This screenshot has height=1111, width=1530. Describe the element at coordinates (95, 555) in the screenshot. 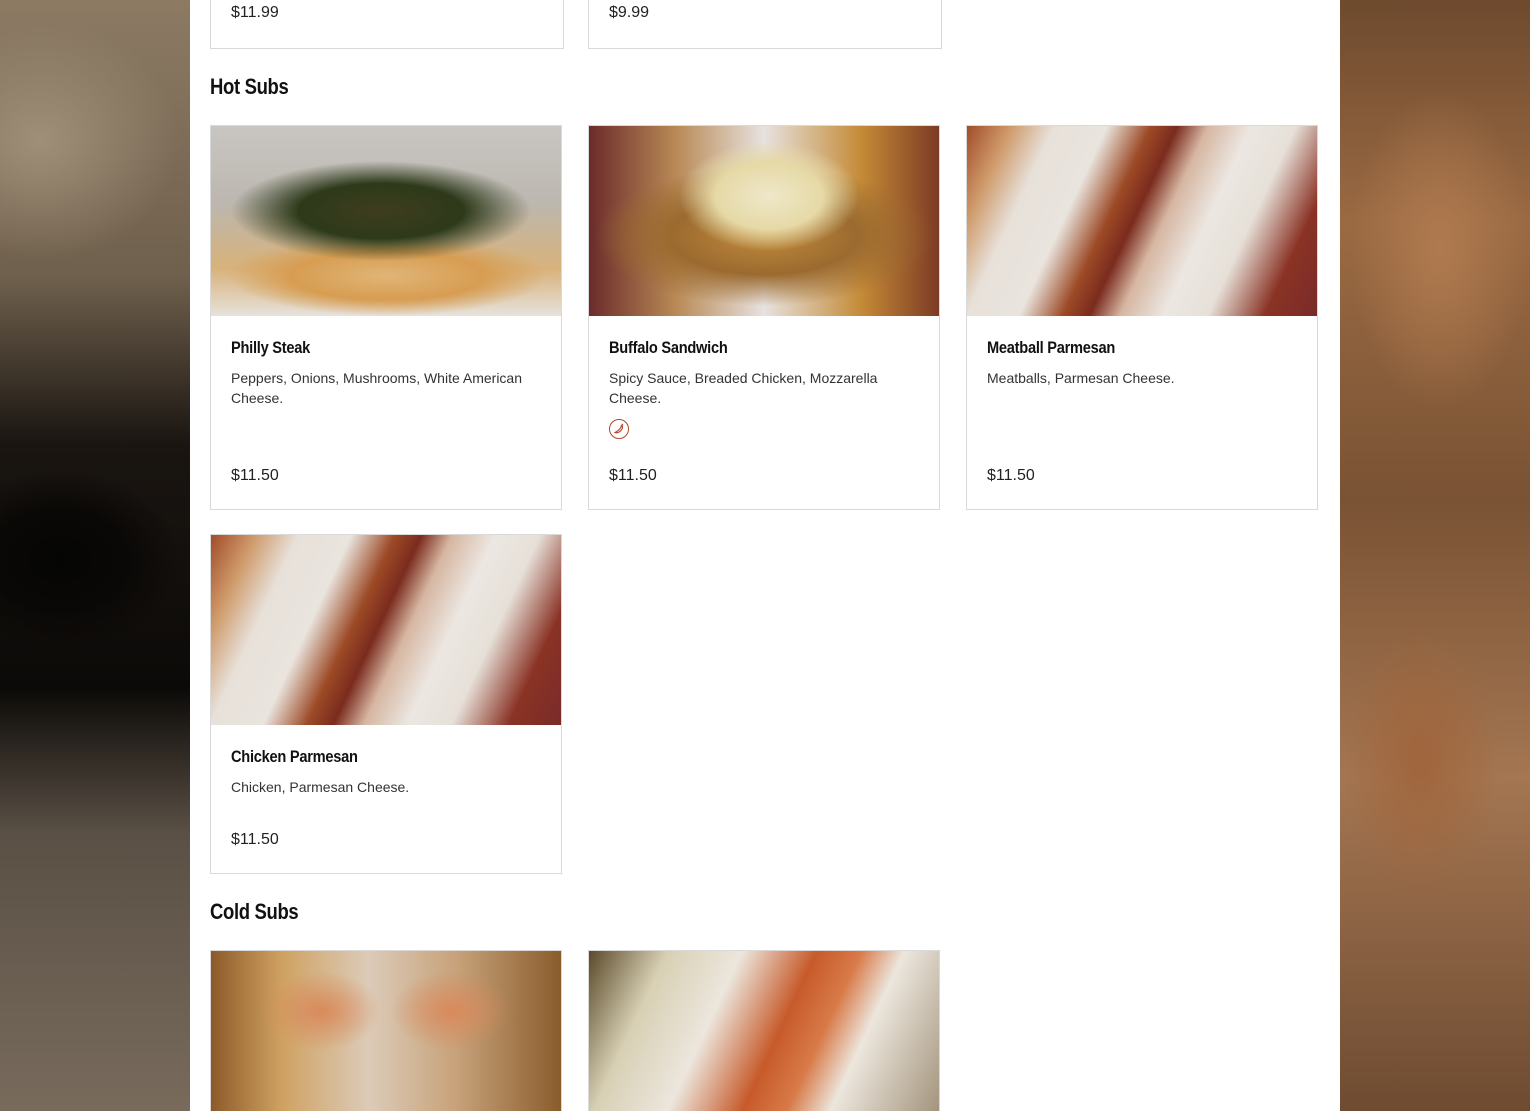

I see `background-photo-left` at that location.